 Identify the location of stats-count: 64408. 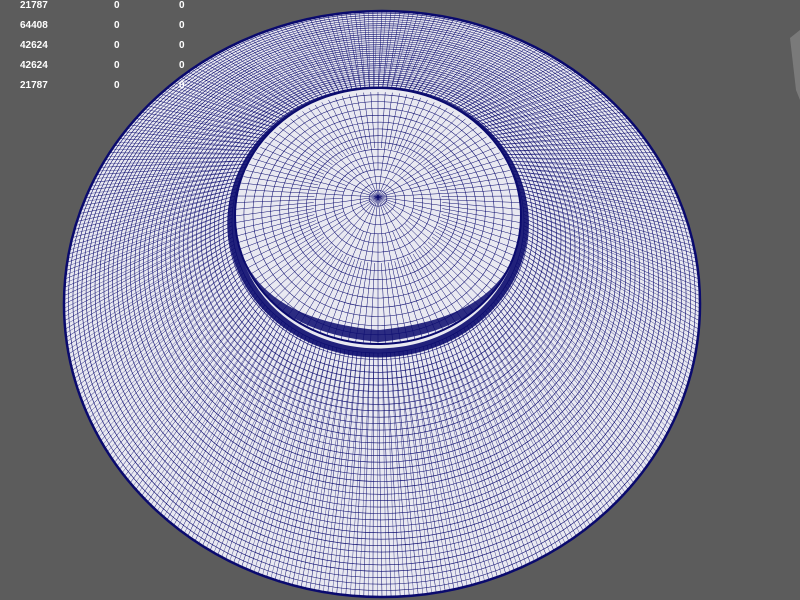
(34, 25).